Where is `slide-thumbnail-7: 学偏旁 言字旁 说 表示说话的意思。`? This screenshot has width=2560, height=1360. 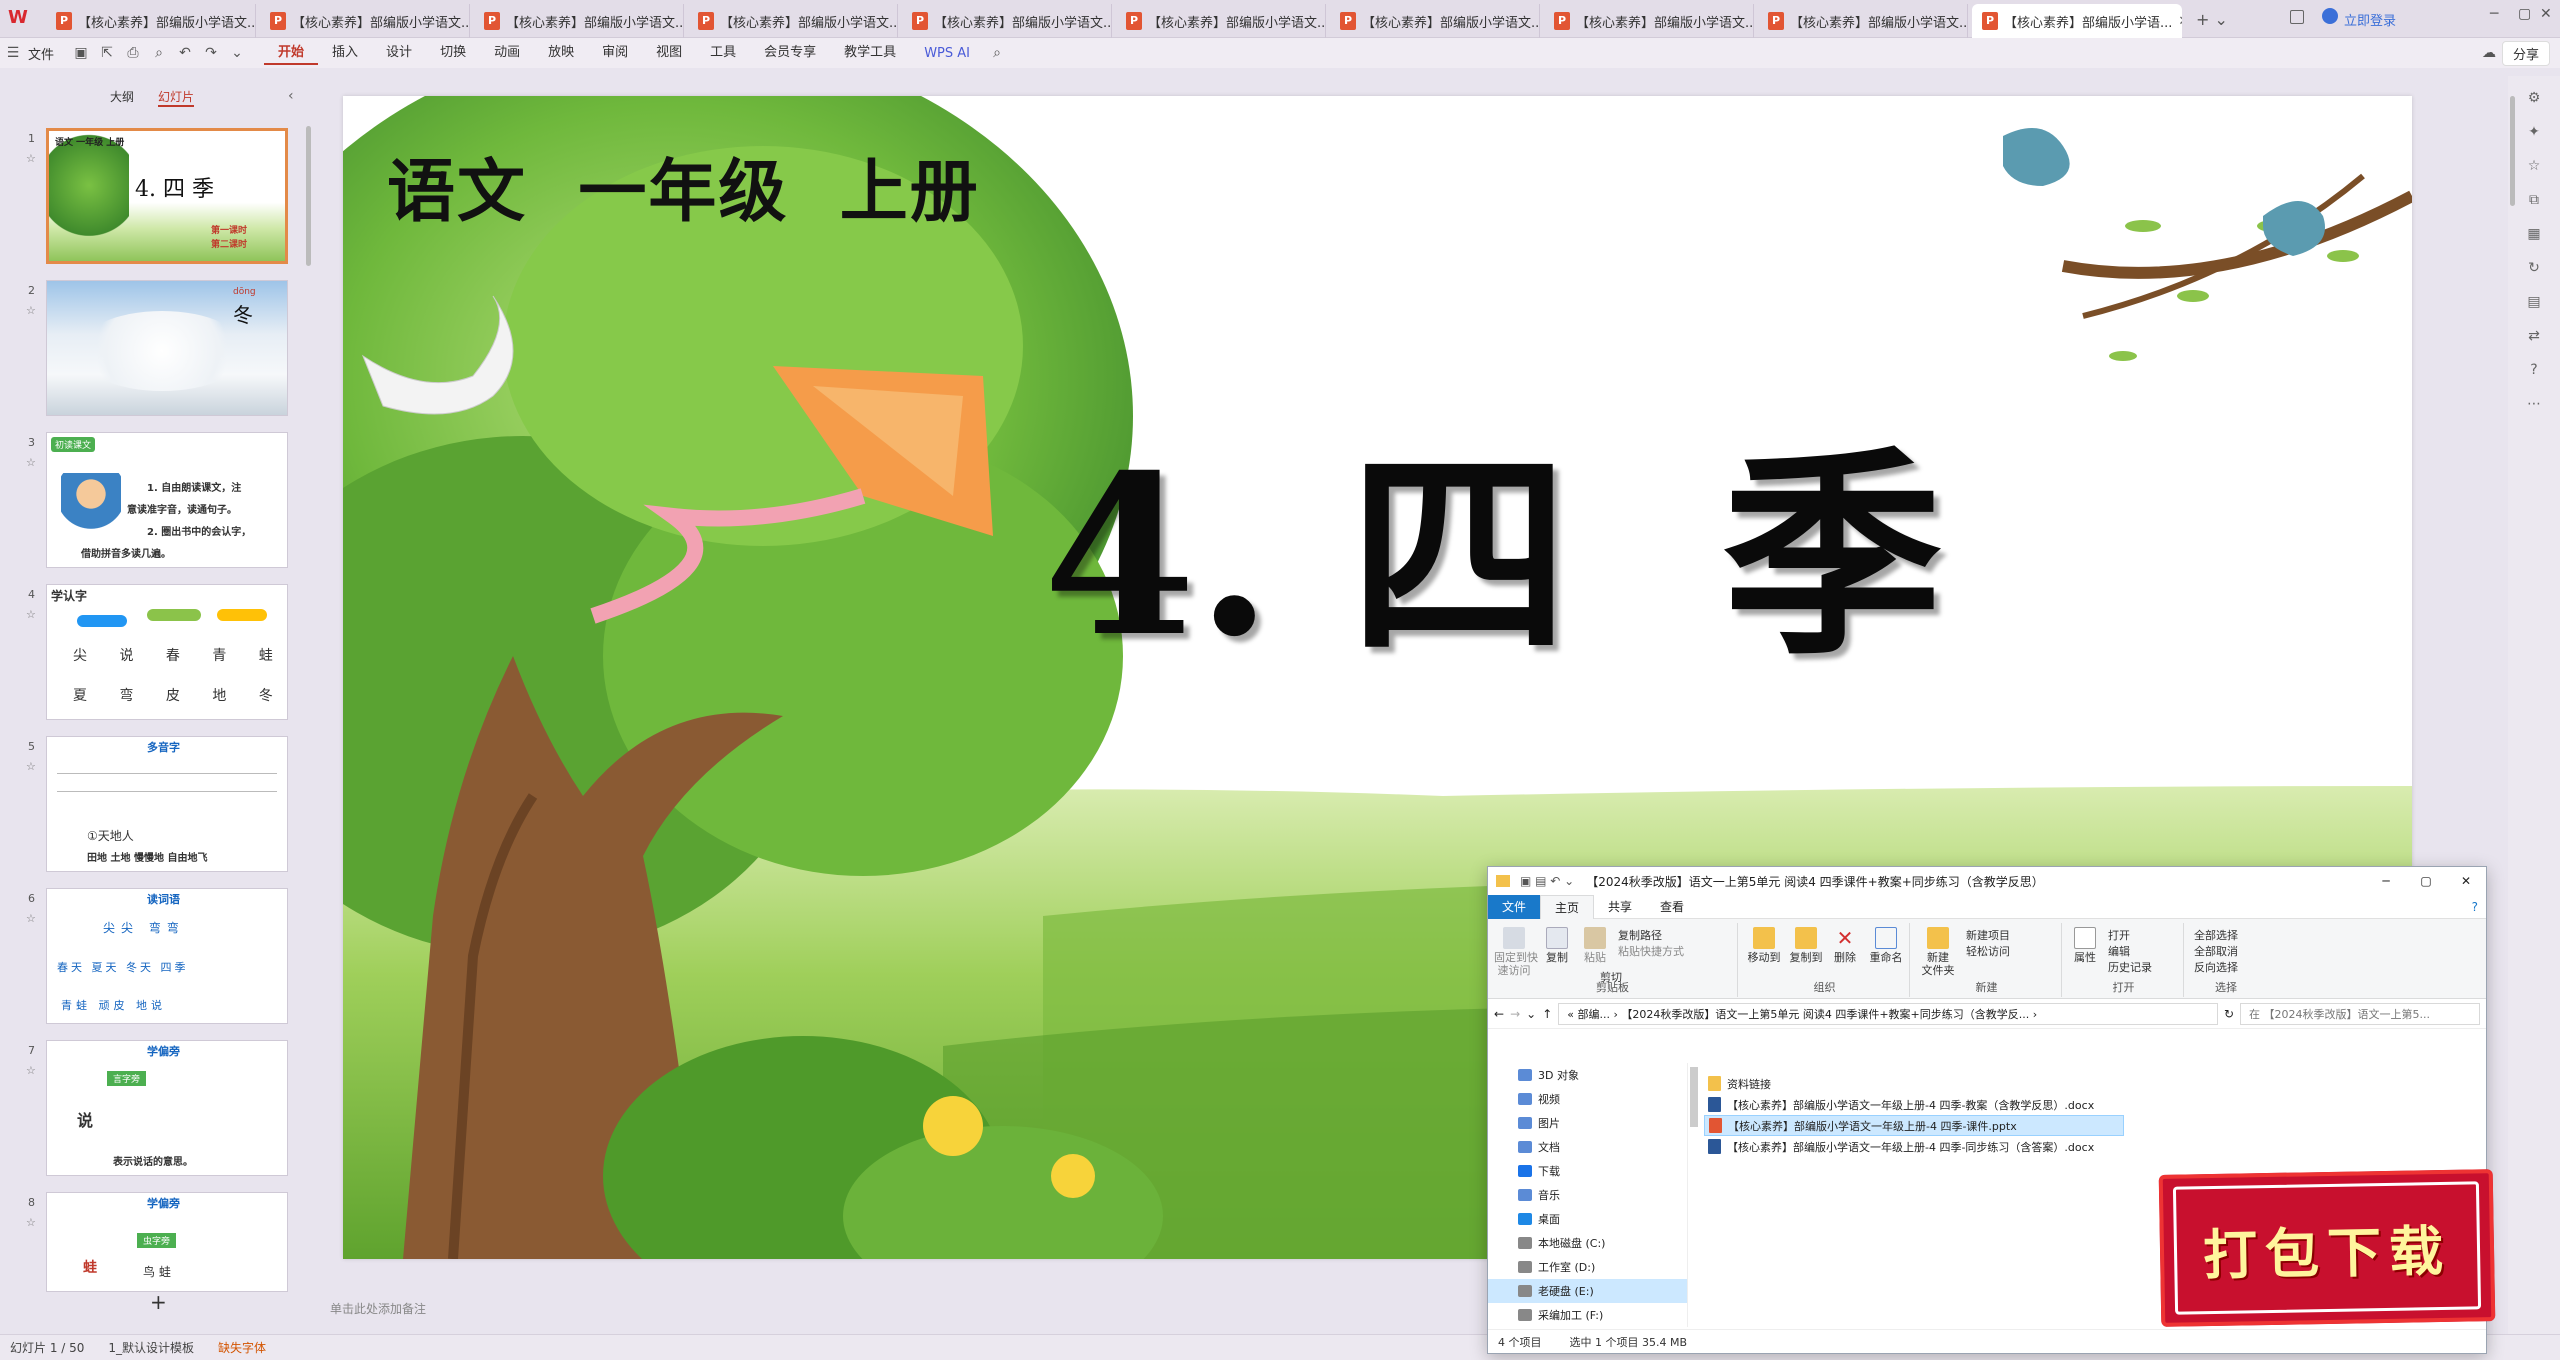
slide-thumbnail-7: 学偏旁 言字旁 说 表示说话的意思。 is located at coordinates (167, 1108).